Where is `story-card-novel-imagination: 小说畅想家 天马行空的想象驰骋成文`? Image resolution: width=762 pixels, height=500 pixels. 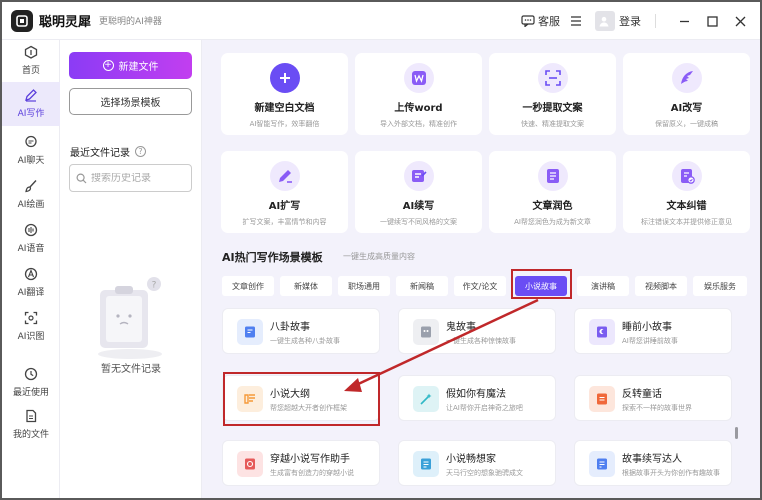
story-card-novel-imagination: 小说畅想家 天马行空的想象驰骋成文 is located at coordinates (477, 463).